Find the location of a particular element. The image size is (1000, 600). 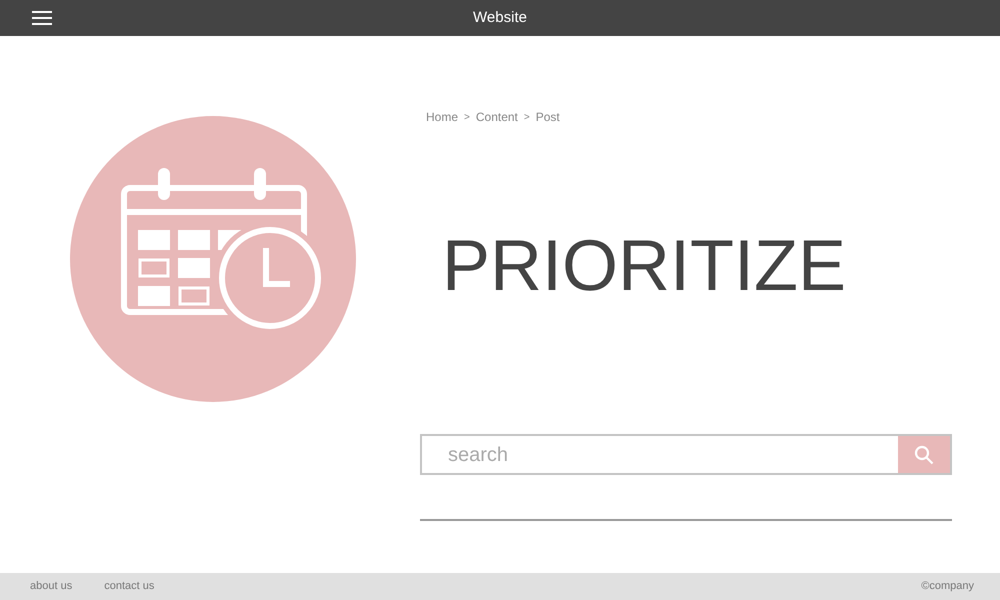

page-heading: PRIORITIZE is located at coordinates (645, 266).